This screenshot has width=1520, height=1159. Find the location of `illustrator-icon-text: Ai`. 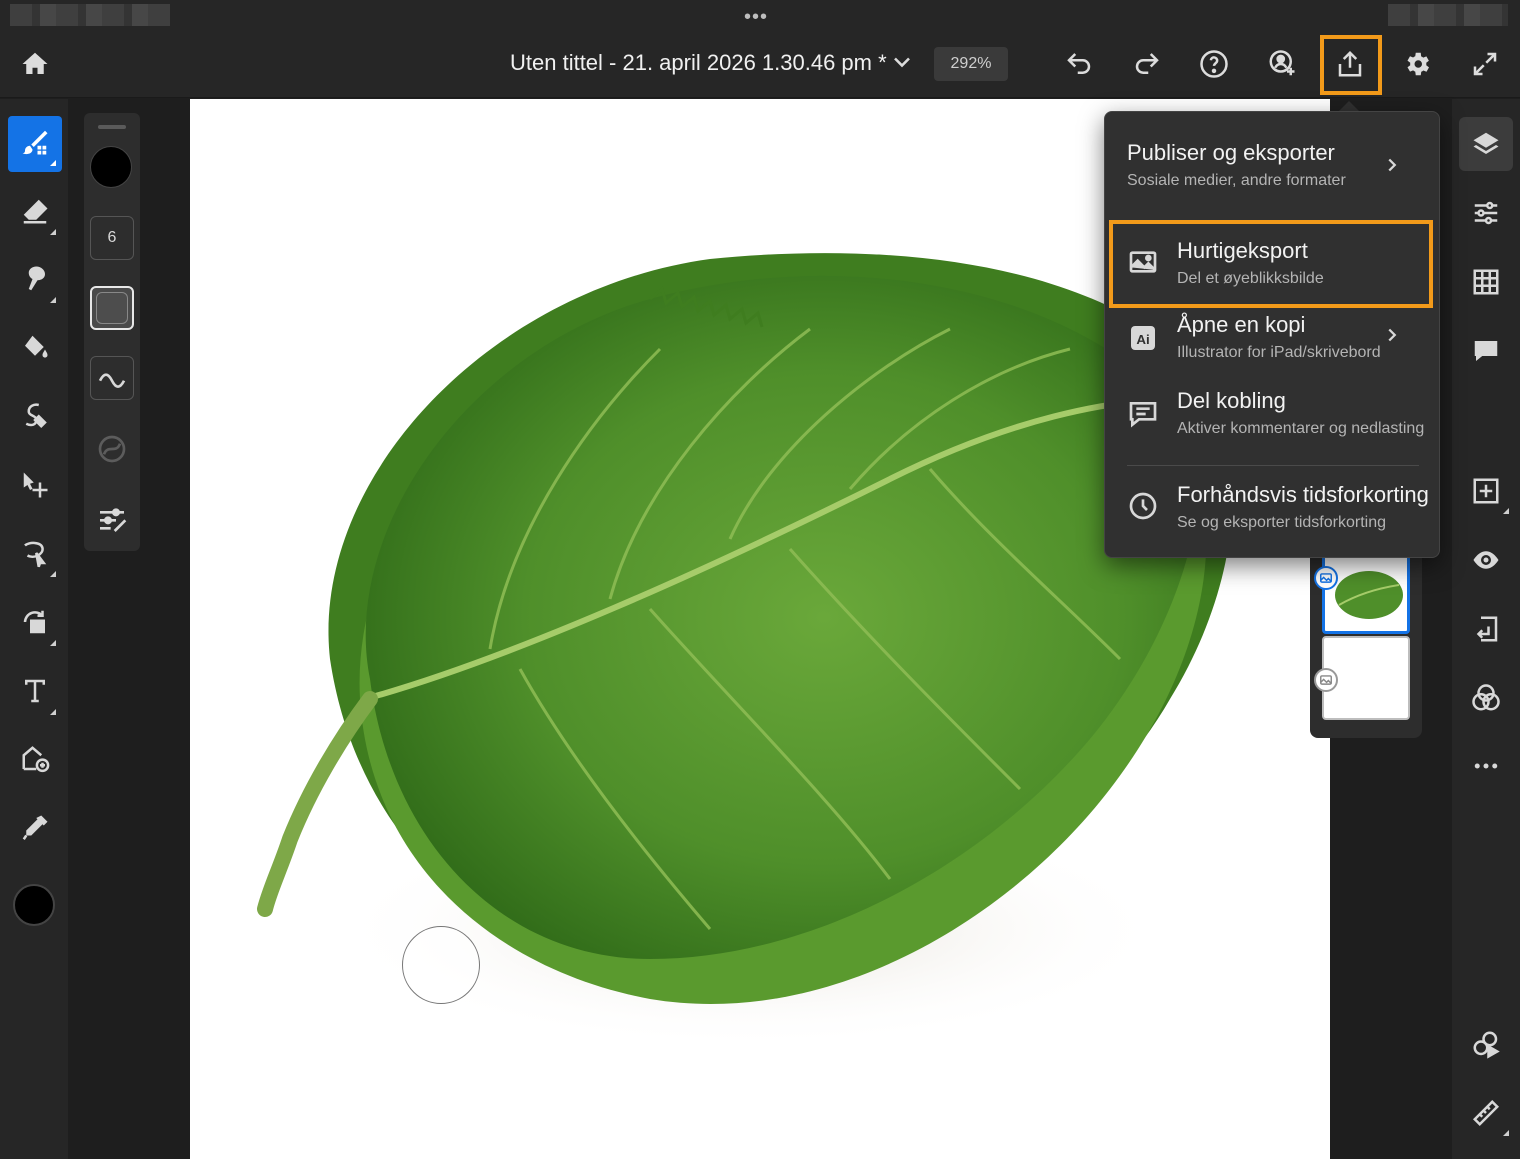

illustrator-icon-text: Ai is located at coordinates (1142, 339).